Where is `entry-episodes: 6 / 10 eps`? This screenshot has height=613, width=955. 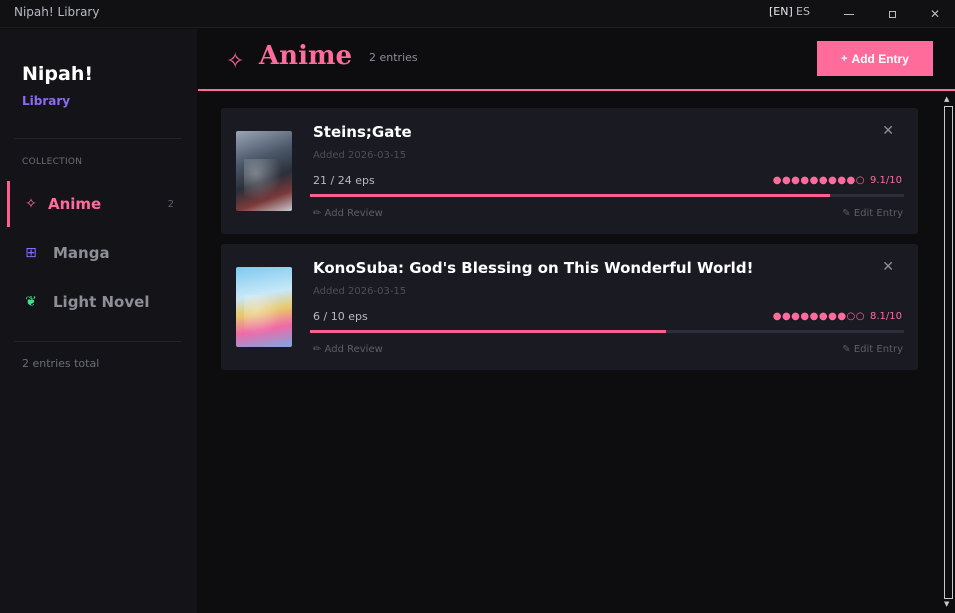
entry-episodes: 6 / 10 eps is located at coordinates (340, 316).